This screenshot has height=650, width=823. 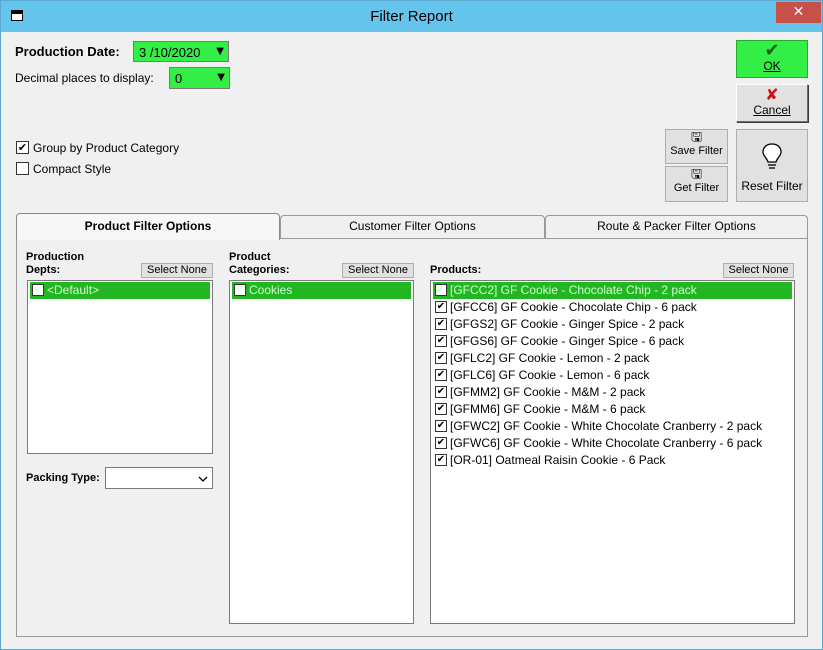 I want to click on depts-label-line2: Depts:, so click(x=43, y=270).